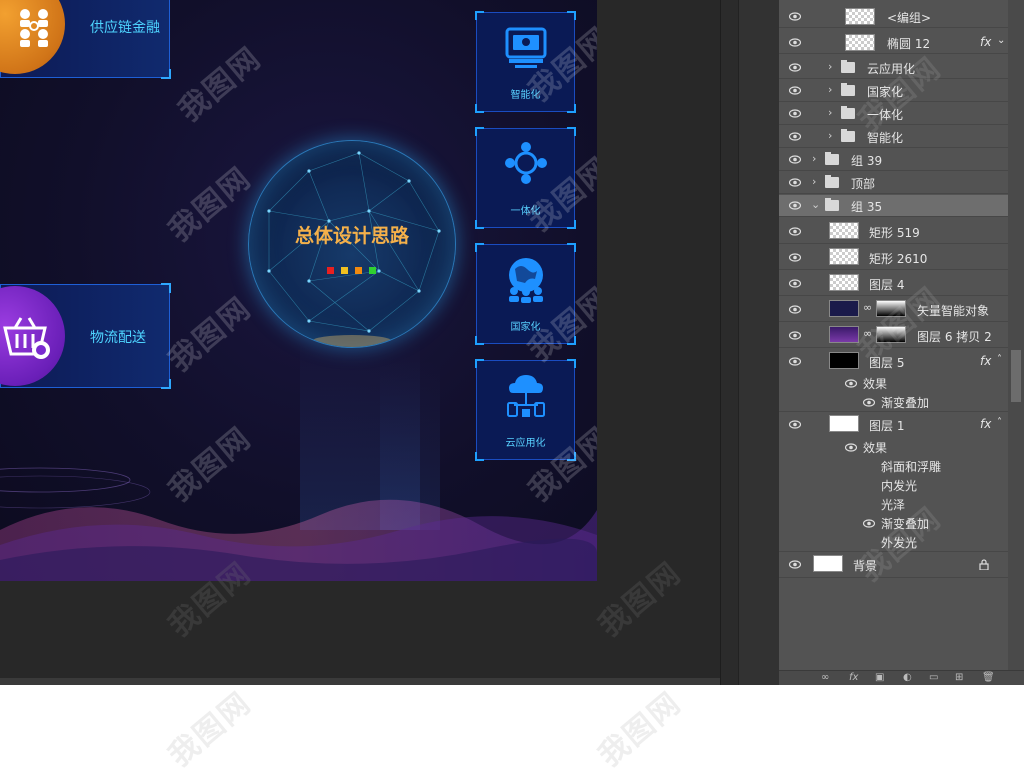  I want to click on layer-name: 智能化, so click(885, 138).